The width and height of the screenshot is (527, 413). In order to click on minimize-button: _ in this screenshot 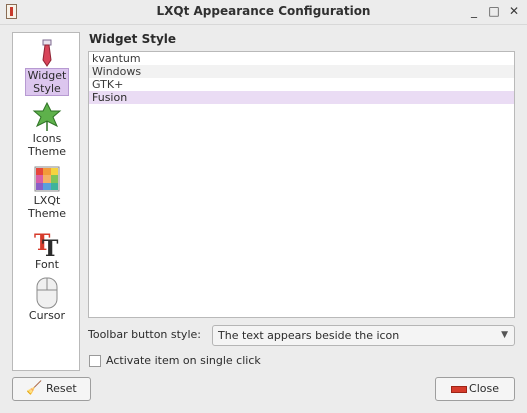, I will do `click(474, 11)`.